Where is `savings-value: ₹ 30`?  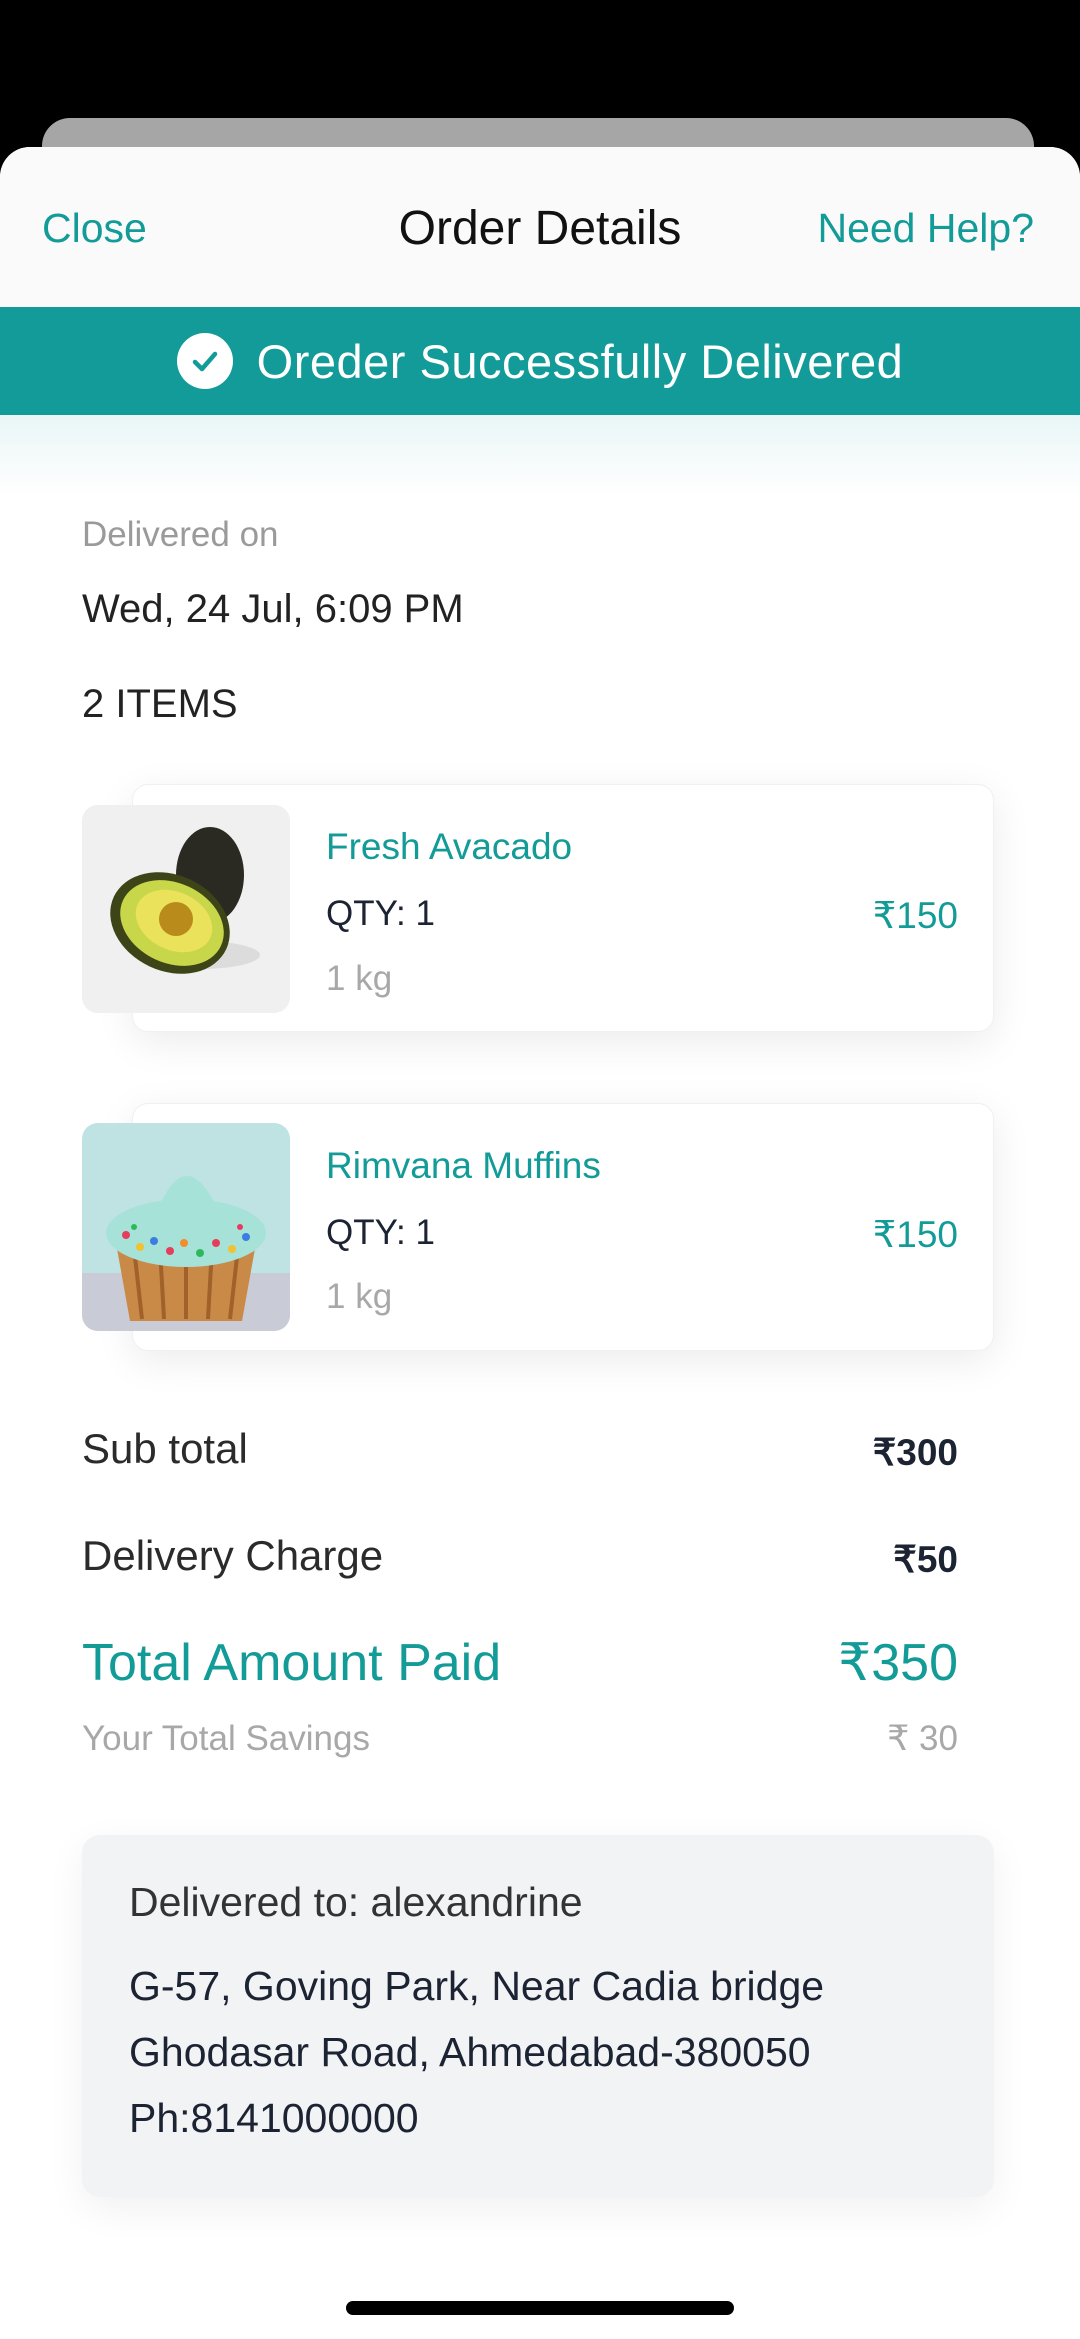 savings-value: ₹ 30 is located at coordinates (922, 1738).